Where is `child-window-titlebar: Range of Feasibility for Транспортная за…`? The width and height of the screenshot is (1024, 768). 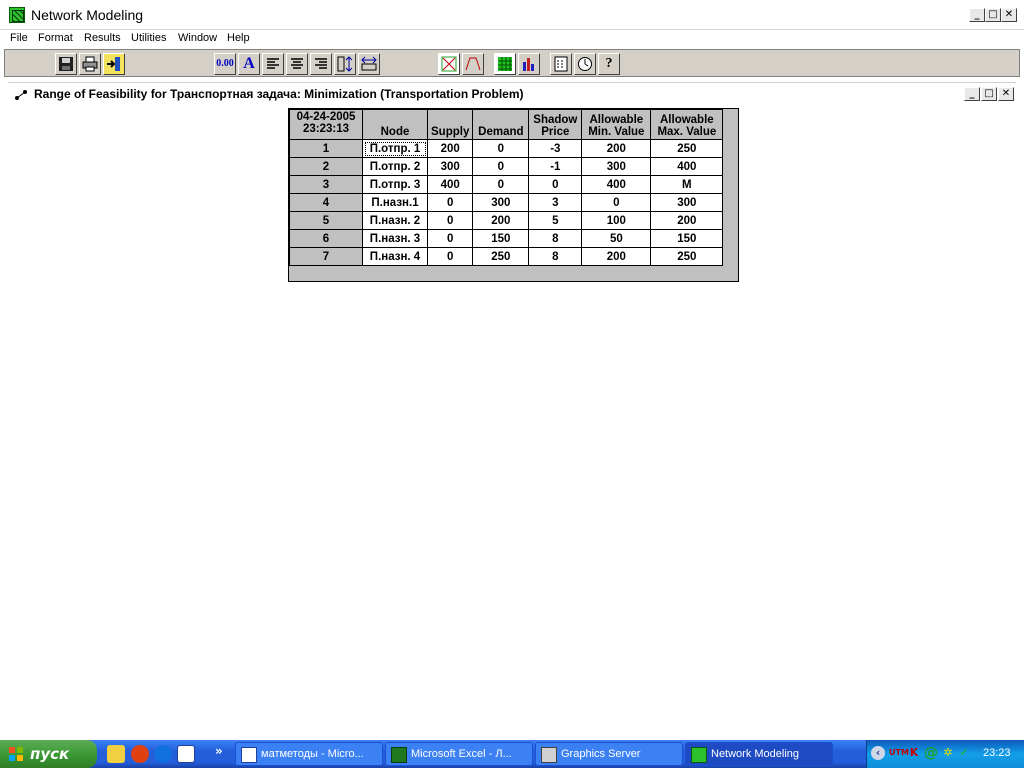 child-window-titlebar: Range of Feasibility for Транспортная за… is located at coordinates (512, 94).